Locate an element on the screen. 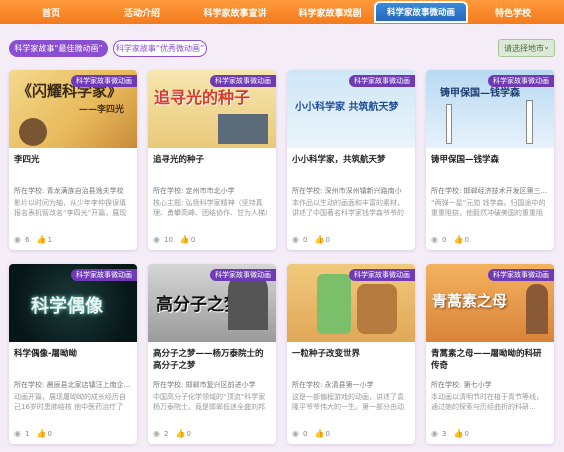  thumbnail-building is located at coordinates (243, 129).